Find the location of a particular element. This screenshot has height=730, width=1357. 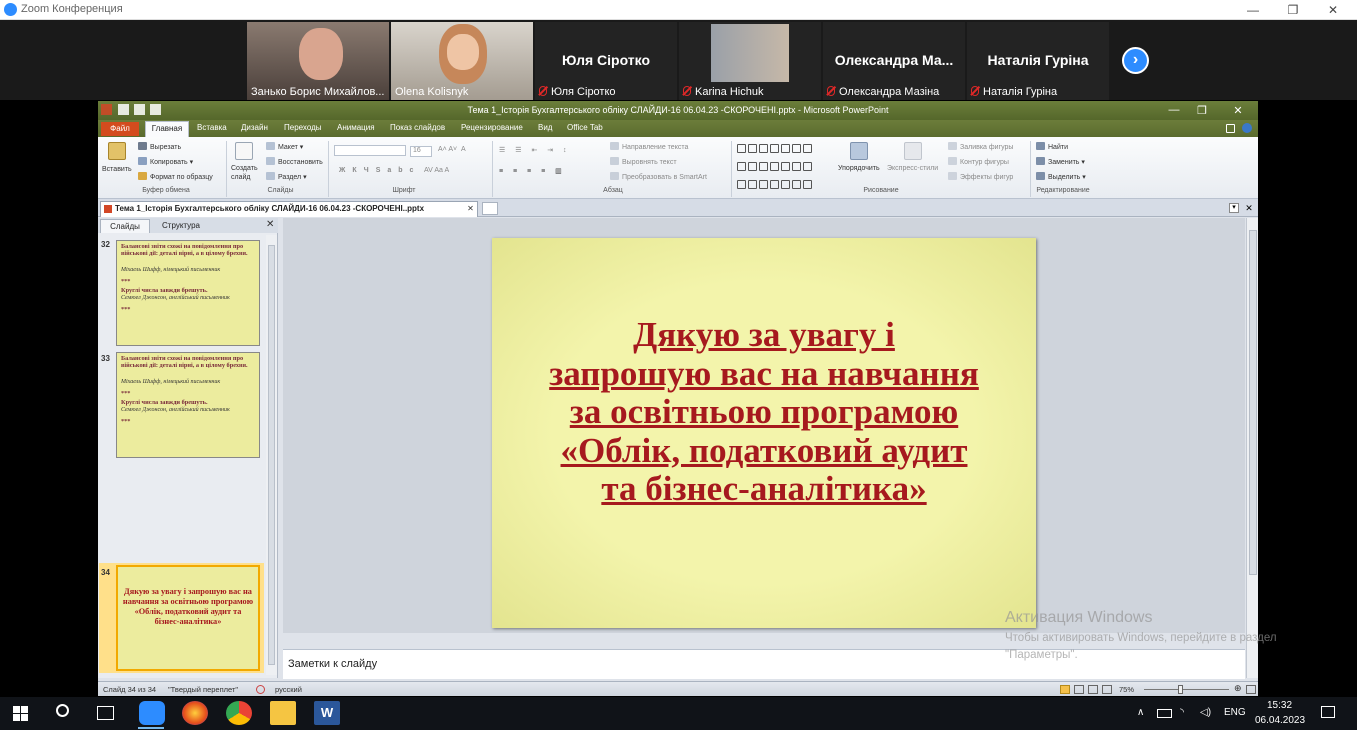

list-buttons: ☰ ☰ ⇤ ⇥ ↕ is located at coordinates (535, 150).